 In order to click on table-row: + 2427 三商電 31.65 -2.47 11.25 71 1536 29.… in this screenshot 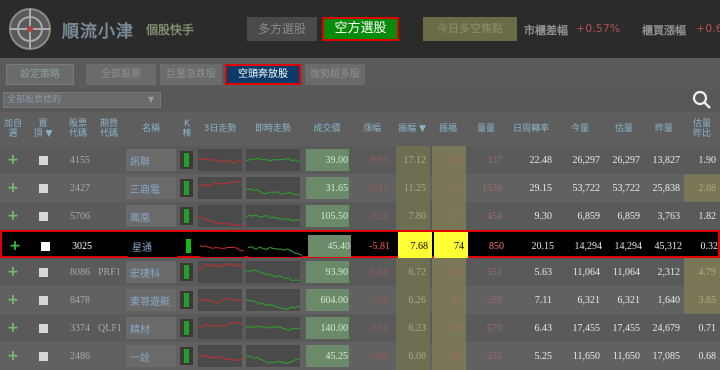, I will do `click(360, 188)`.